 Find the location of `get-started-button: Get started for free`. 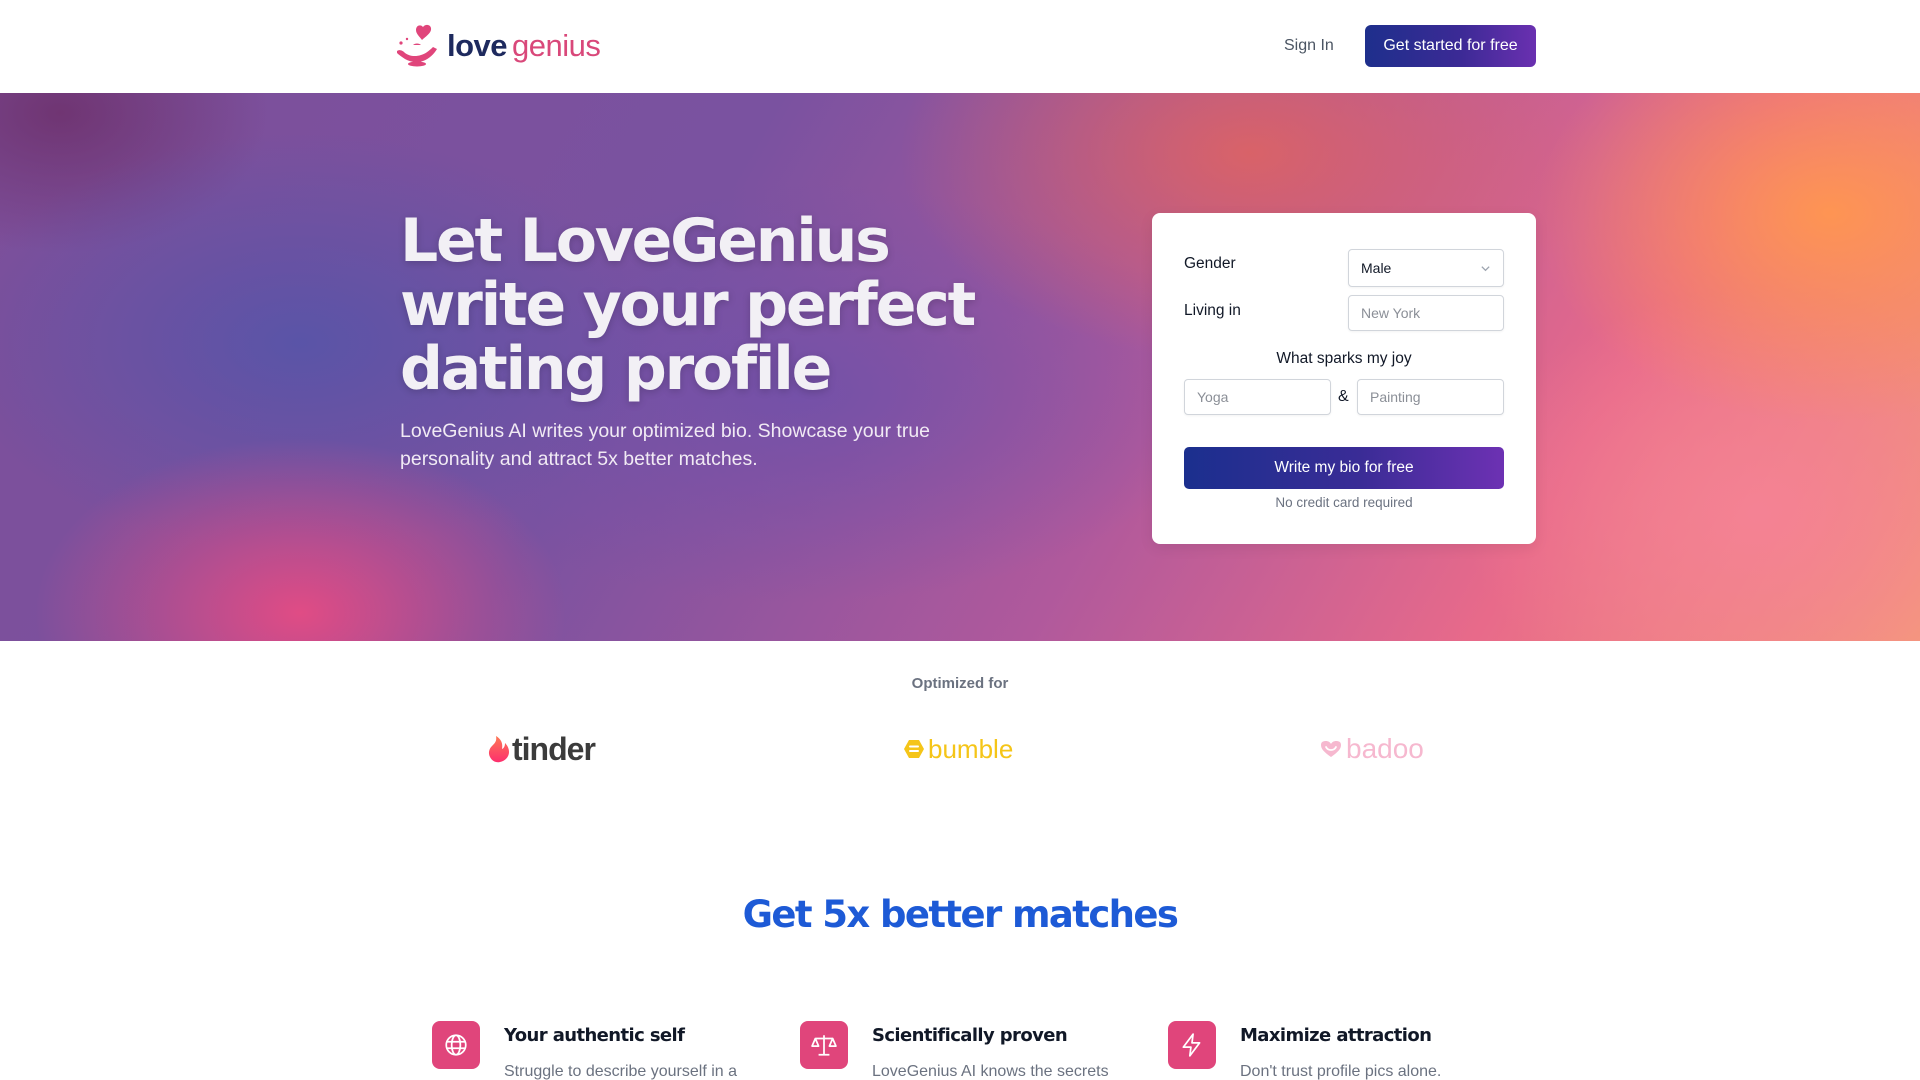

get-started-button: Get started for free is located at coordinates (1450, 46).